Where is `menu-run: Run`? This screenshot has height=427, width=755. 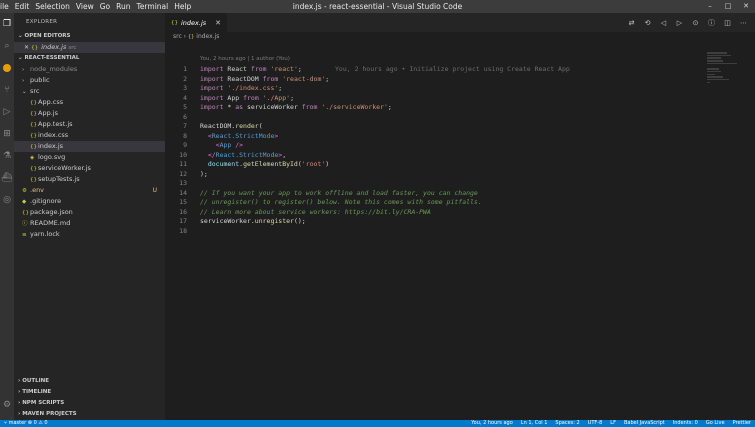
menu-run: Run is located at coordinates (123, 6).